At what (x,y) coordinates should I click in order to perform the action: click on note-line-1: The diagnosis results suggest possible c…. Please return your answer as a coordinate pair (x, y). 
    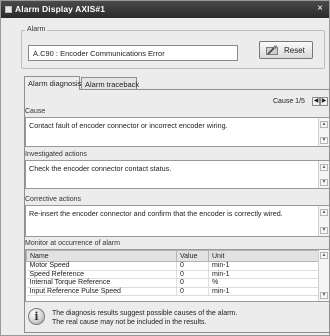
    Looking at the image, I should click on (145, 313).